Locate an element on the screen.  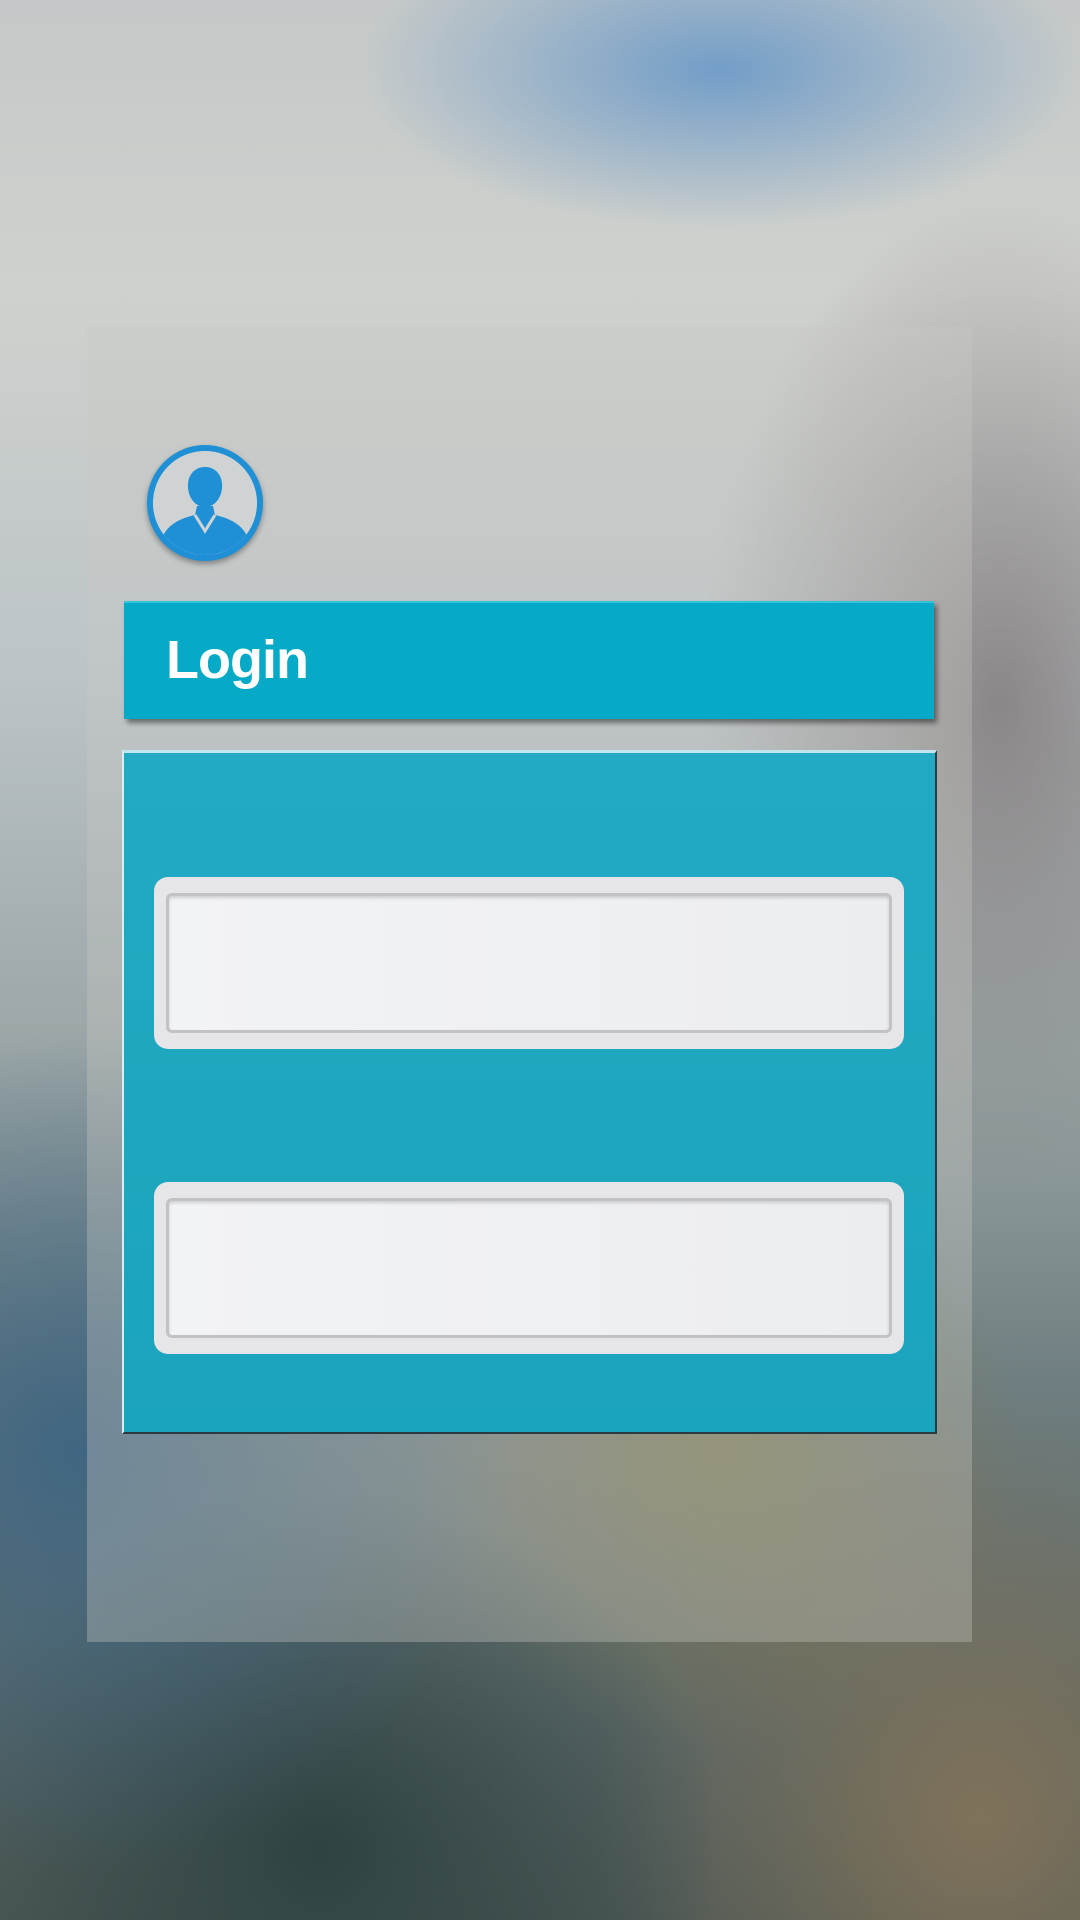
password-field-frame is located at coordinates (529, 1268).